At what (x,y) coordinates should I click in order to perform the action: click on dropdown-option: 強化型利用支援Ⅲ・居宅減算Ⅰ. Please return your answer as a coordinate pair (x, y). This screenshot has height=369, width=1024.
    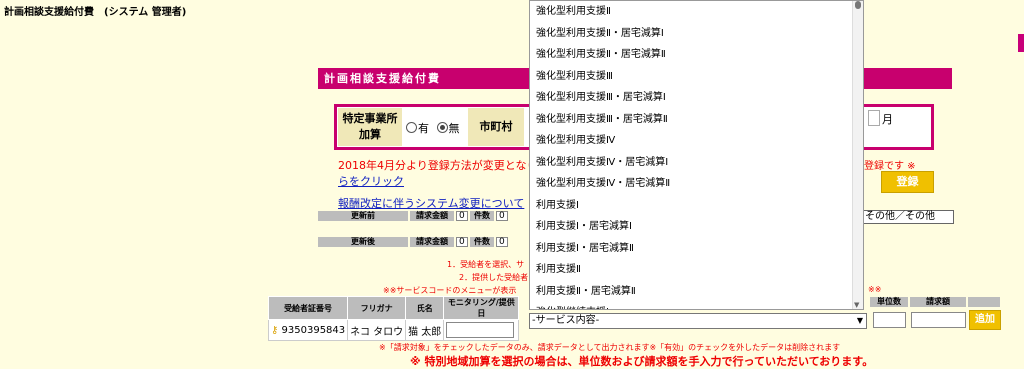
    Looking at the image, I should click on (696, 98).